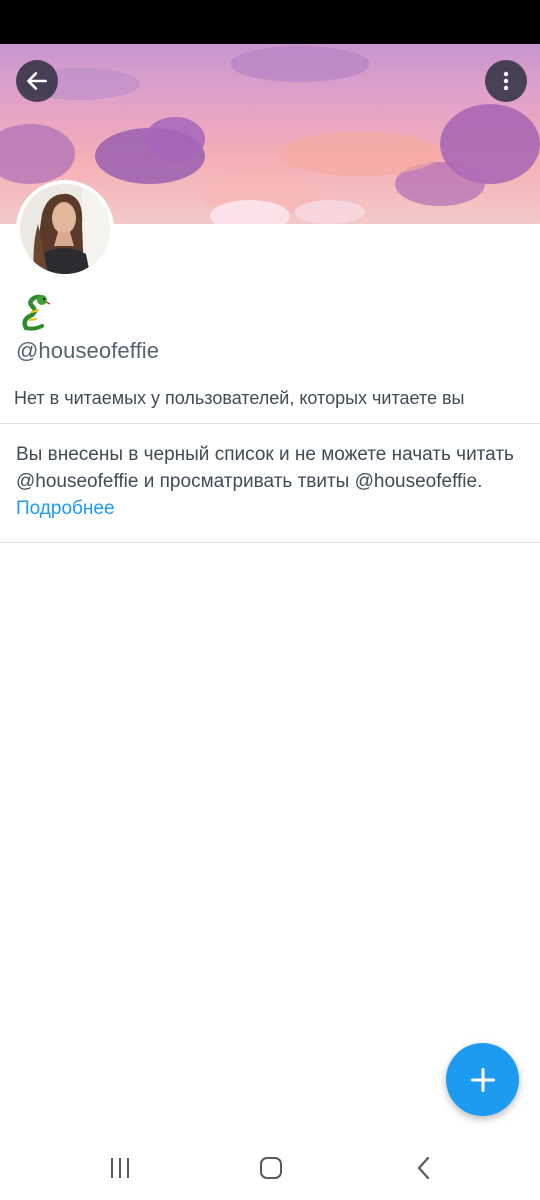  What do you see at coordinates (270, 22) in the screenshot?
I see `status-bar` at bounding box center [270, 22].